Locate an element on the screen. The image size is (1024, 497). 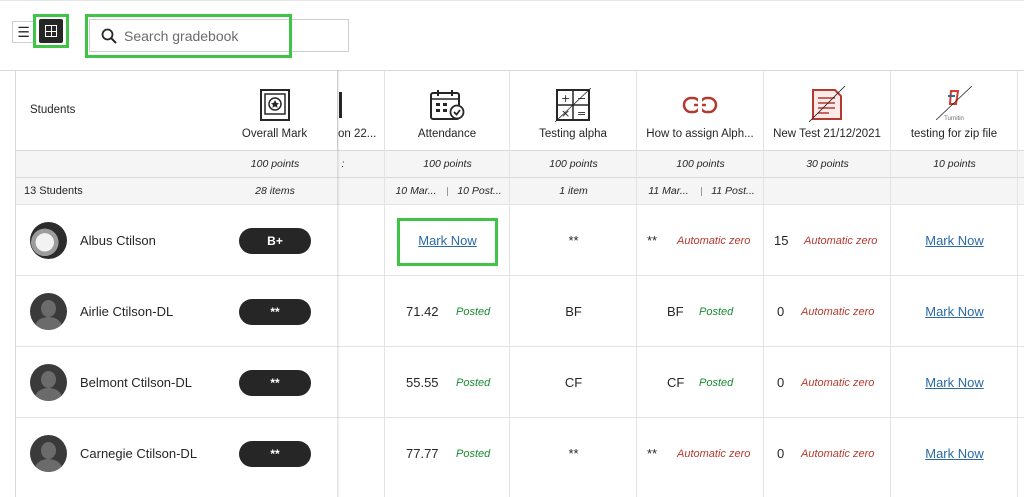
column-header-attendance: Attendance is located at coordinates (447, 110).